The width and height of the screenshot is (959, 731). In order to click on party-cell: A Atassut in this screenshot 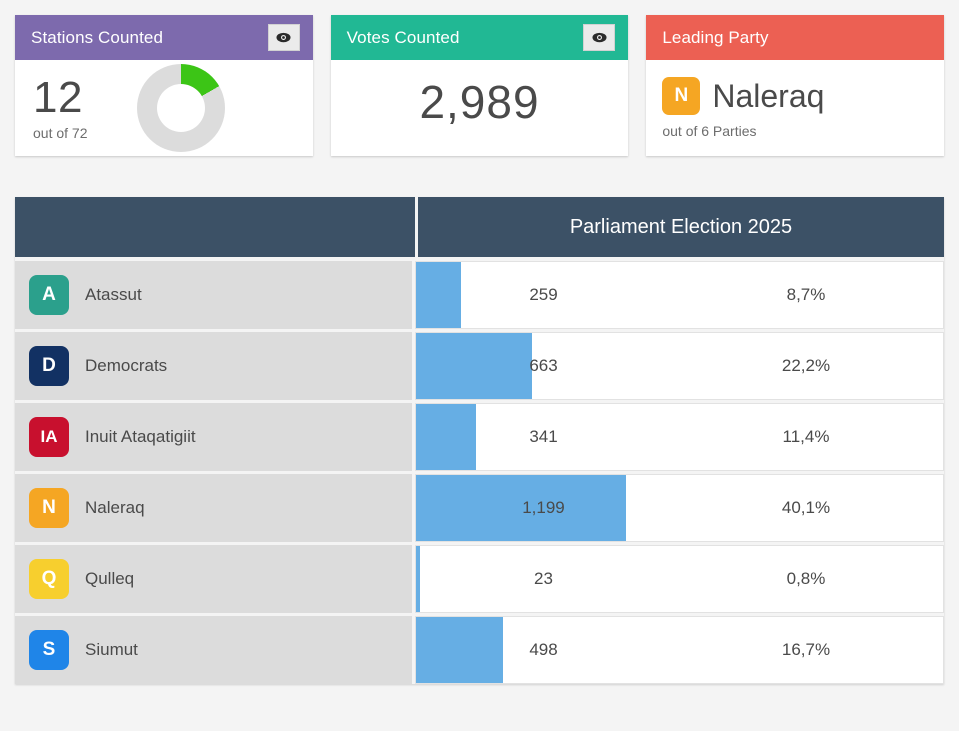, I will do `click(215, 295)`.